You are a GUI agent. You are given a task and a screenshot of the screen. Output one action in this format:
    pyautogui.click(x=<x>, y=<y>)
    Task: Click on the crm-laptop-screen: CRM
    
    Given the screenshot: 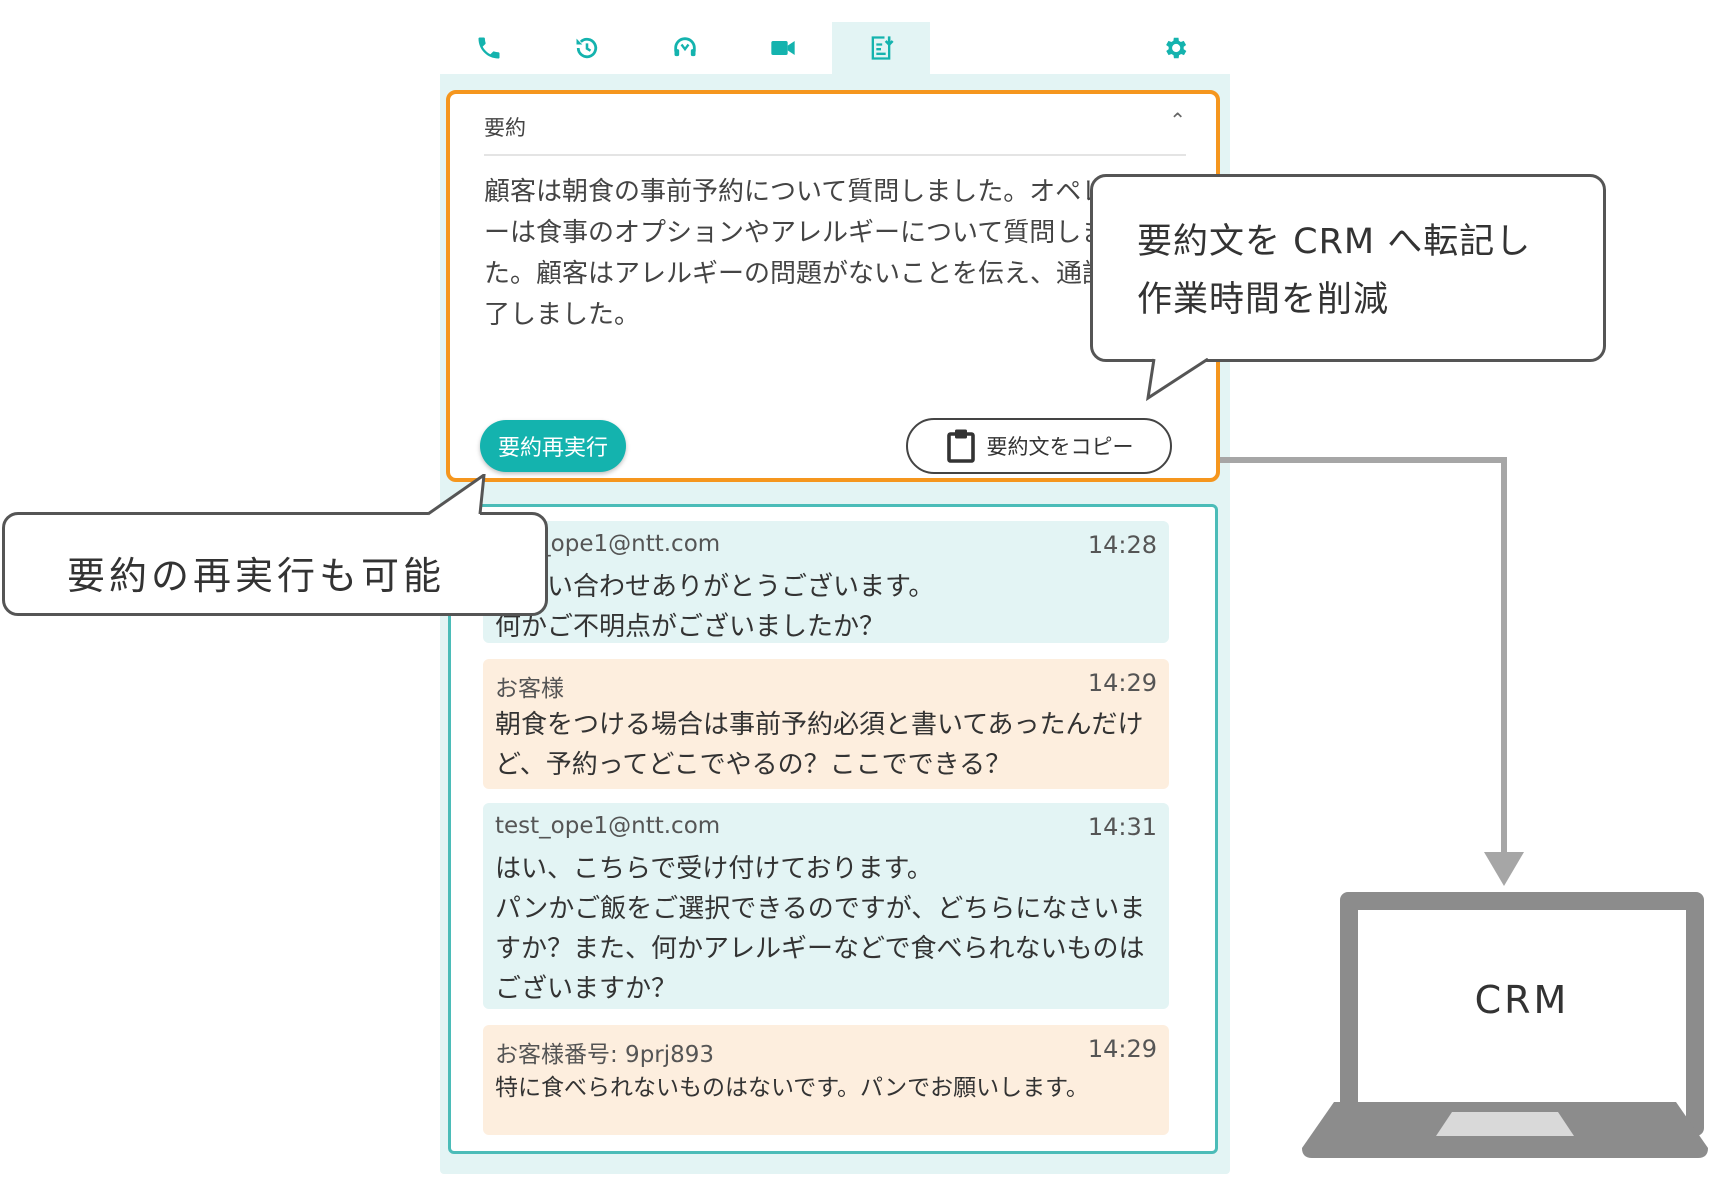 What is the action you would take?
    pyautogui.click(x=1522, y=1014)
    